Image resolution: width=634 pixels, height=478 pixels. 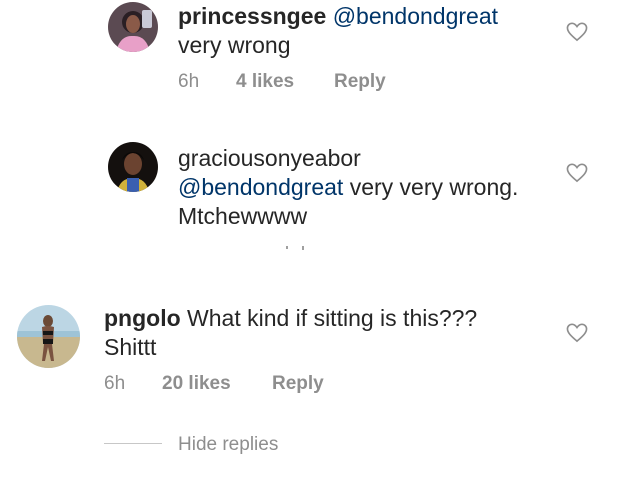 I want to click on comment-likes-count: 20 likes, so click(x=196, y=384).